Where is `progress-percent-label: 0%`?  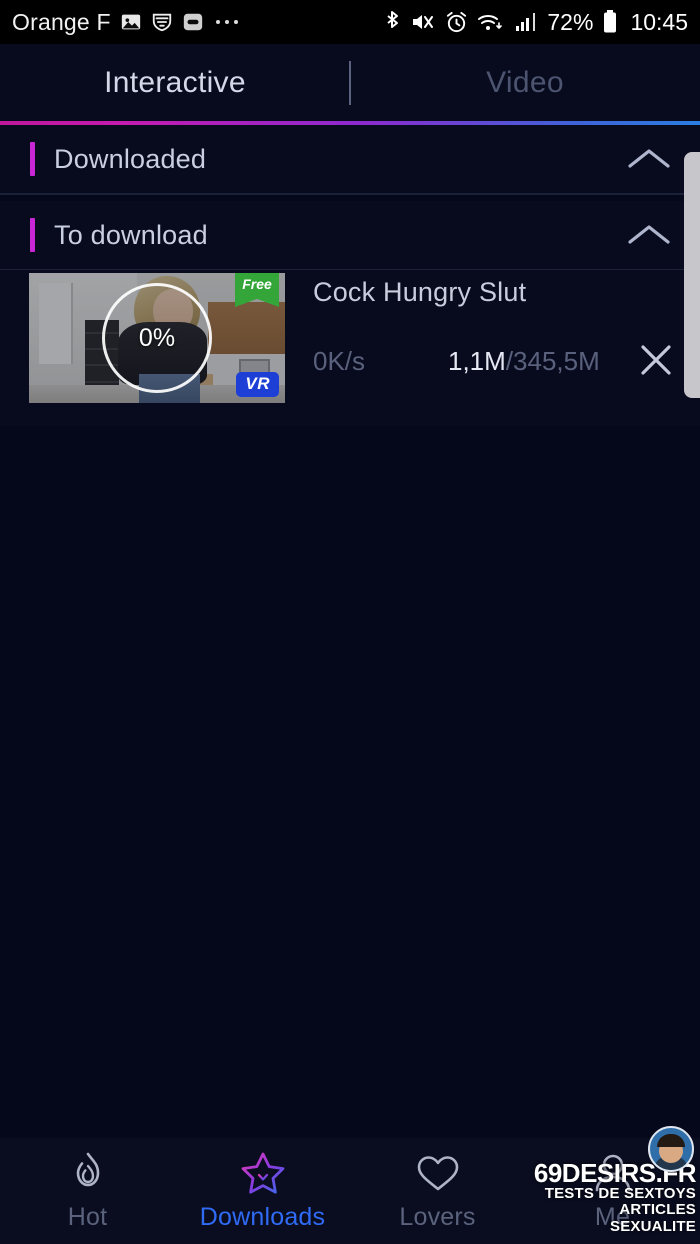 progress-percent-label: 0% is located at coordinates (157, 337).